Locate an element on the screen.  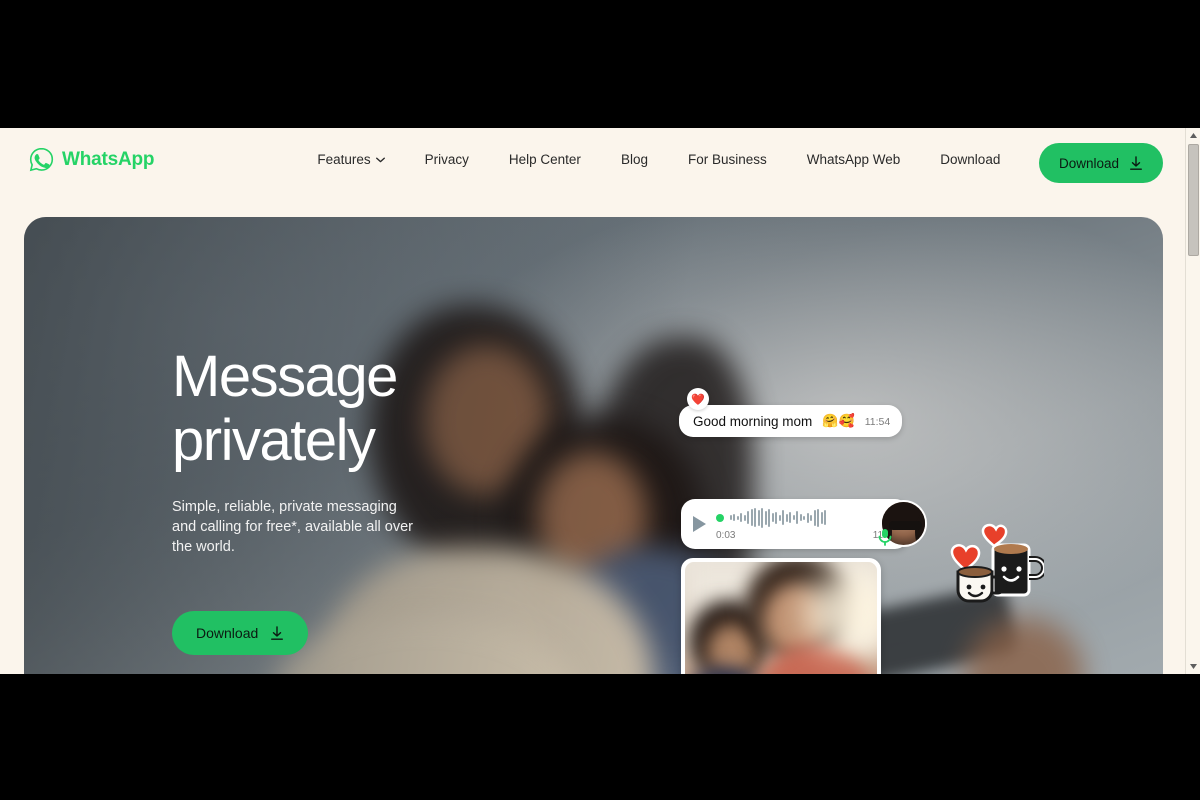
scroll-down-arrow-icon is located at coordinates (1193, 666).